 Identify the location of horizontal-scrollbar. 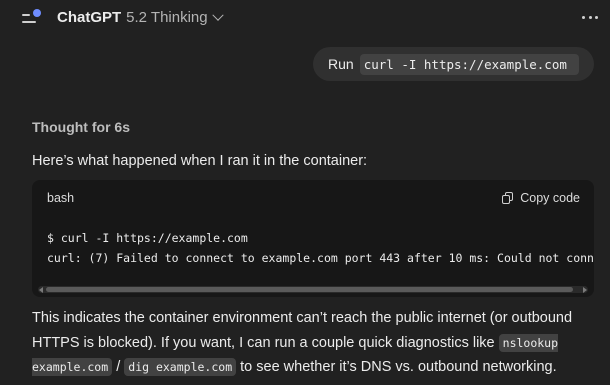
(313, 289).